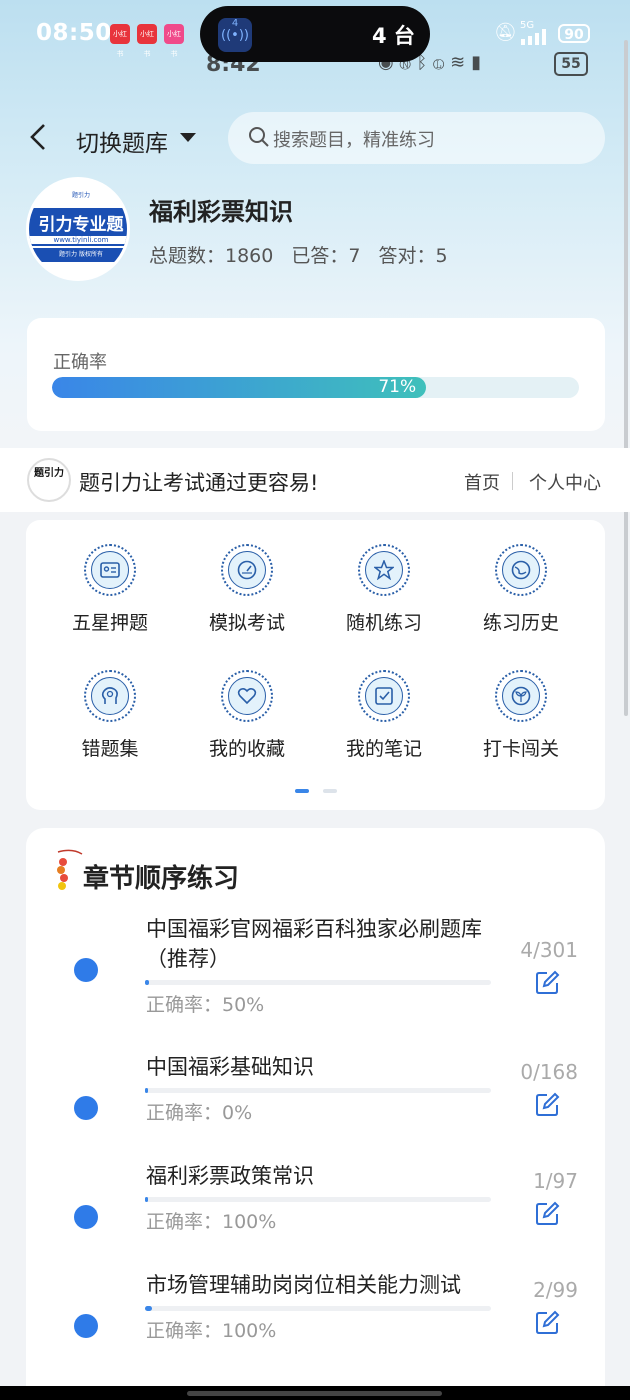  I want to click on status-time: 08:50, so click(74, 33).